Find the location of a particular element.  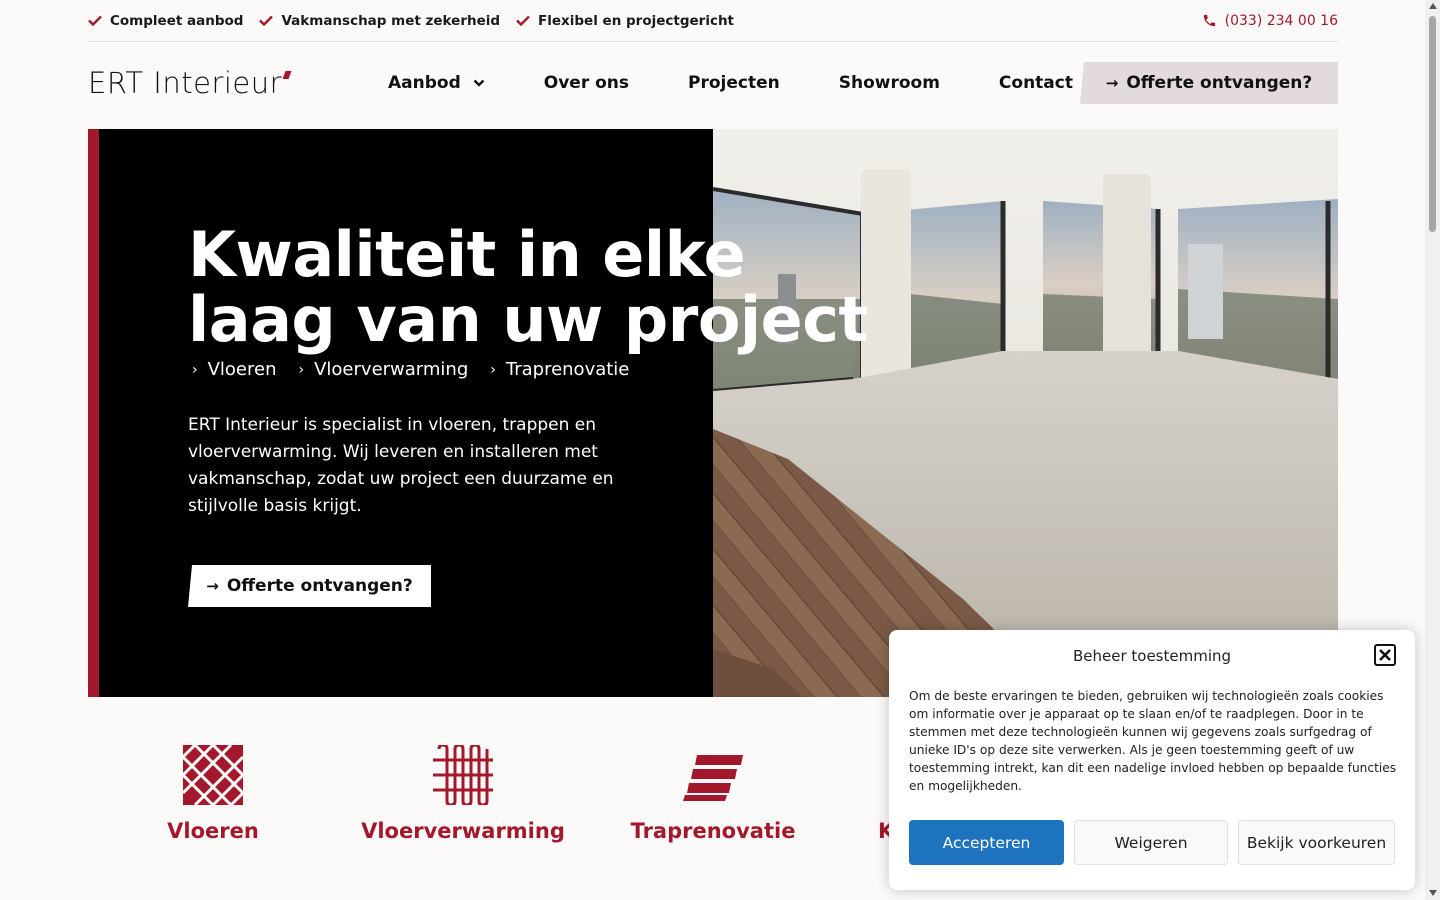

logo-text: ERT Interieur is located at coordinates (185, 83).